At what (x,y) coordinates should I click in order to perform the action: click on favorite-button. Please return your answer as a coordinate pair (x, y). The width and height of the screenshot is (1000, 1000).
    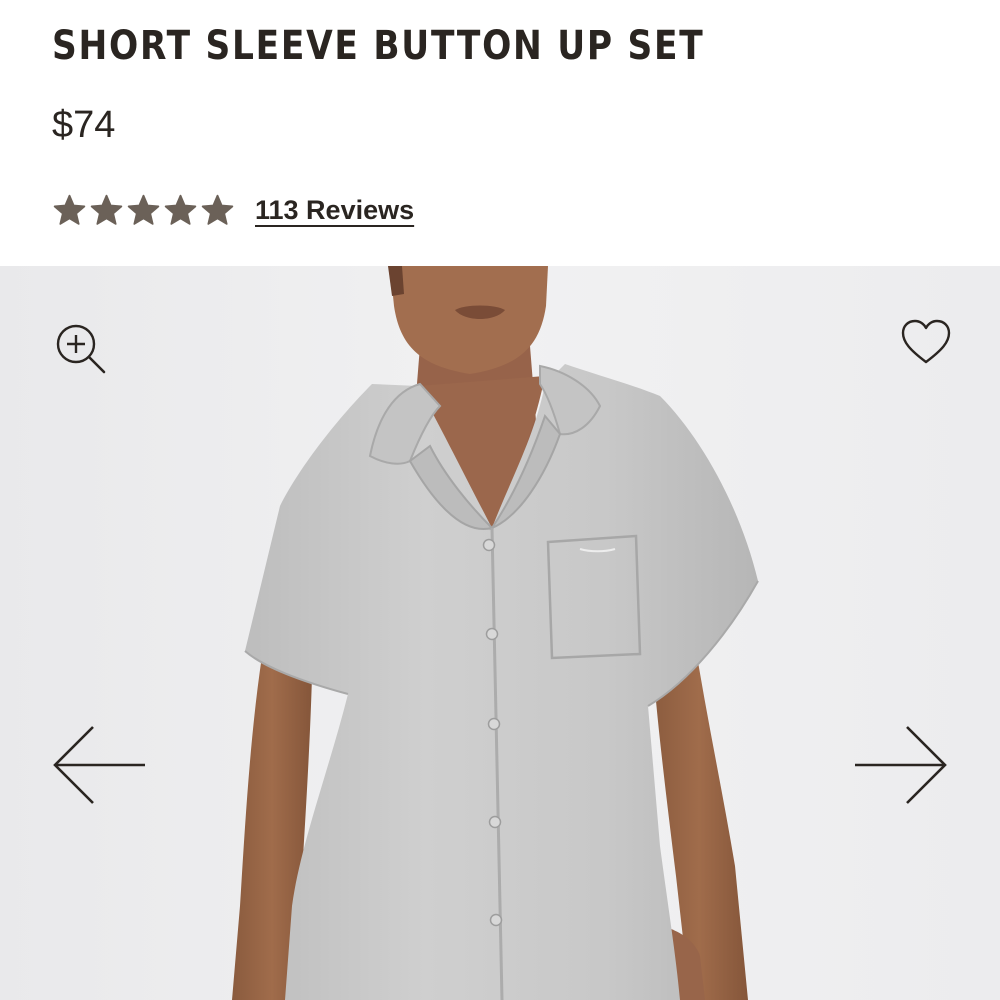
    Looking at the image, I should click on (926, 342).